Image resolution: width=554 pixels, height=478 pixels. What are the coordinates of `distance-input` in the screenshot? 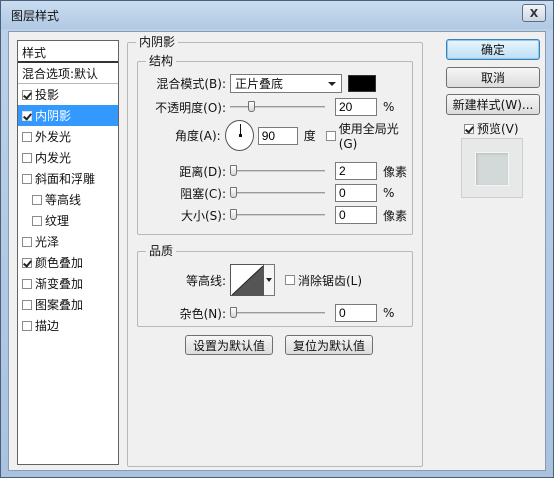 It's located at (356, 171).